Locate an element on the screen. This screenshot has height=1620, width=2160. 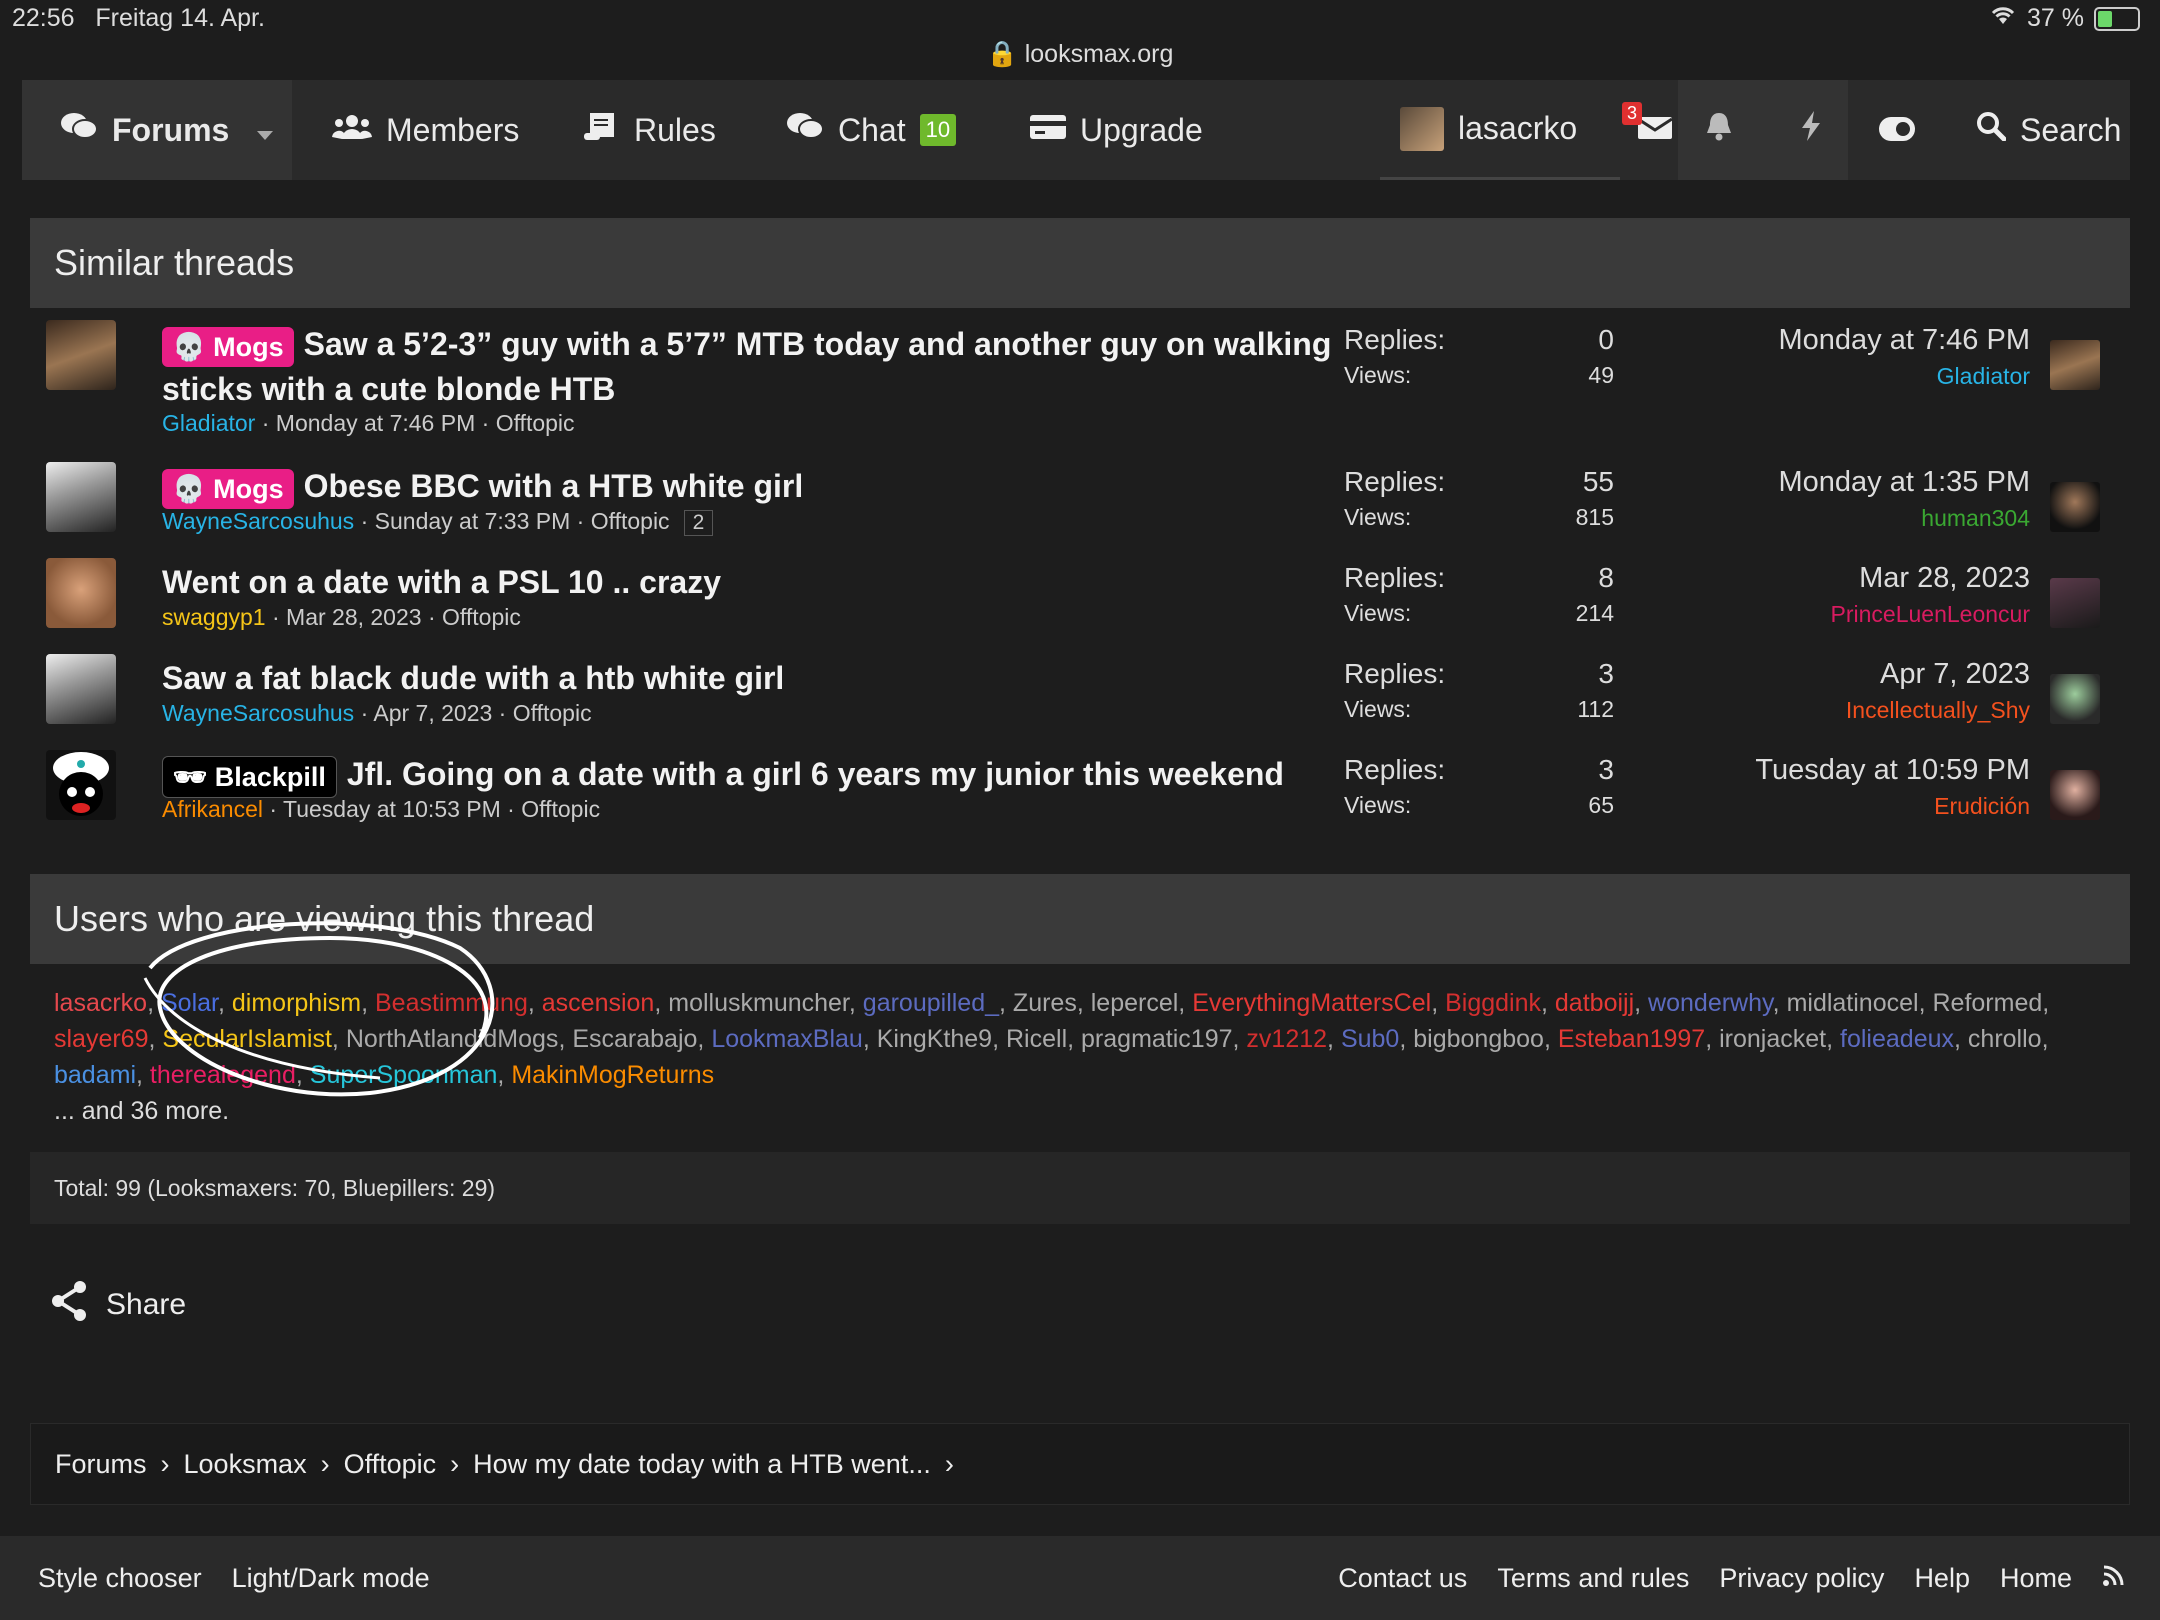
viewer-user-link: zv1212 is located at coordinates (1286, 1039).